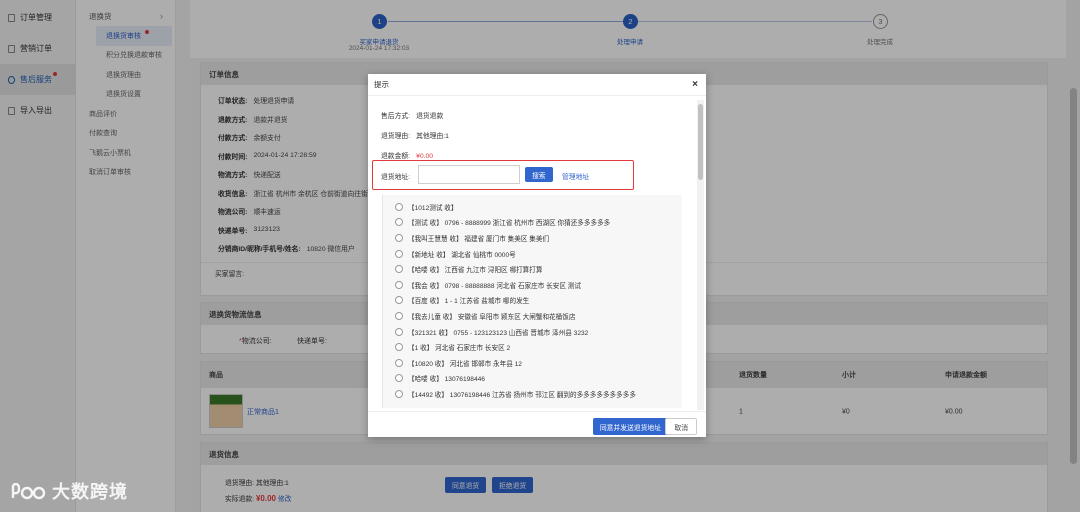 The height and width of the screenshot is (512, 1080). Describe the element at coordinates (465, 364) in the screenshot. I see `address-text: 【10820 收】 河北省 邯郸市 永年县 12` at that location.